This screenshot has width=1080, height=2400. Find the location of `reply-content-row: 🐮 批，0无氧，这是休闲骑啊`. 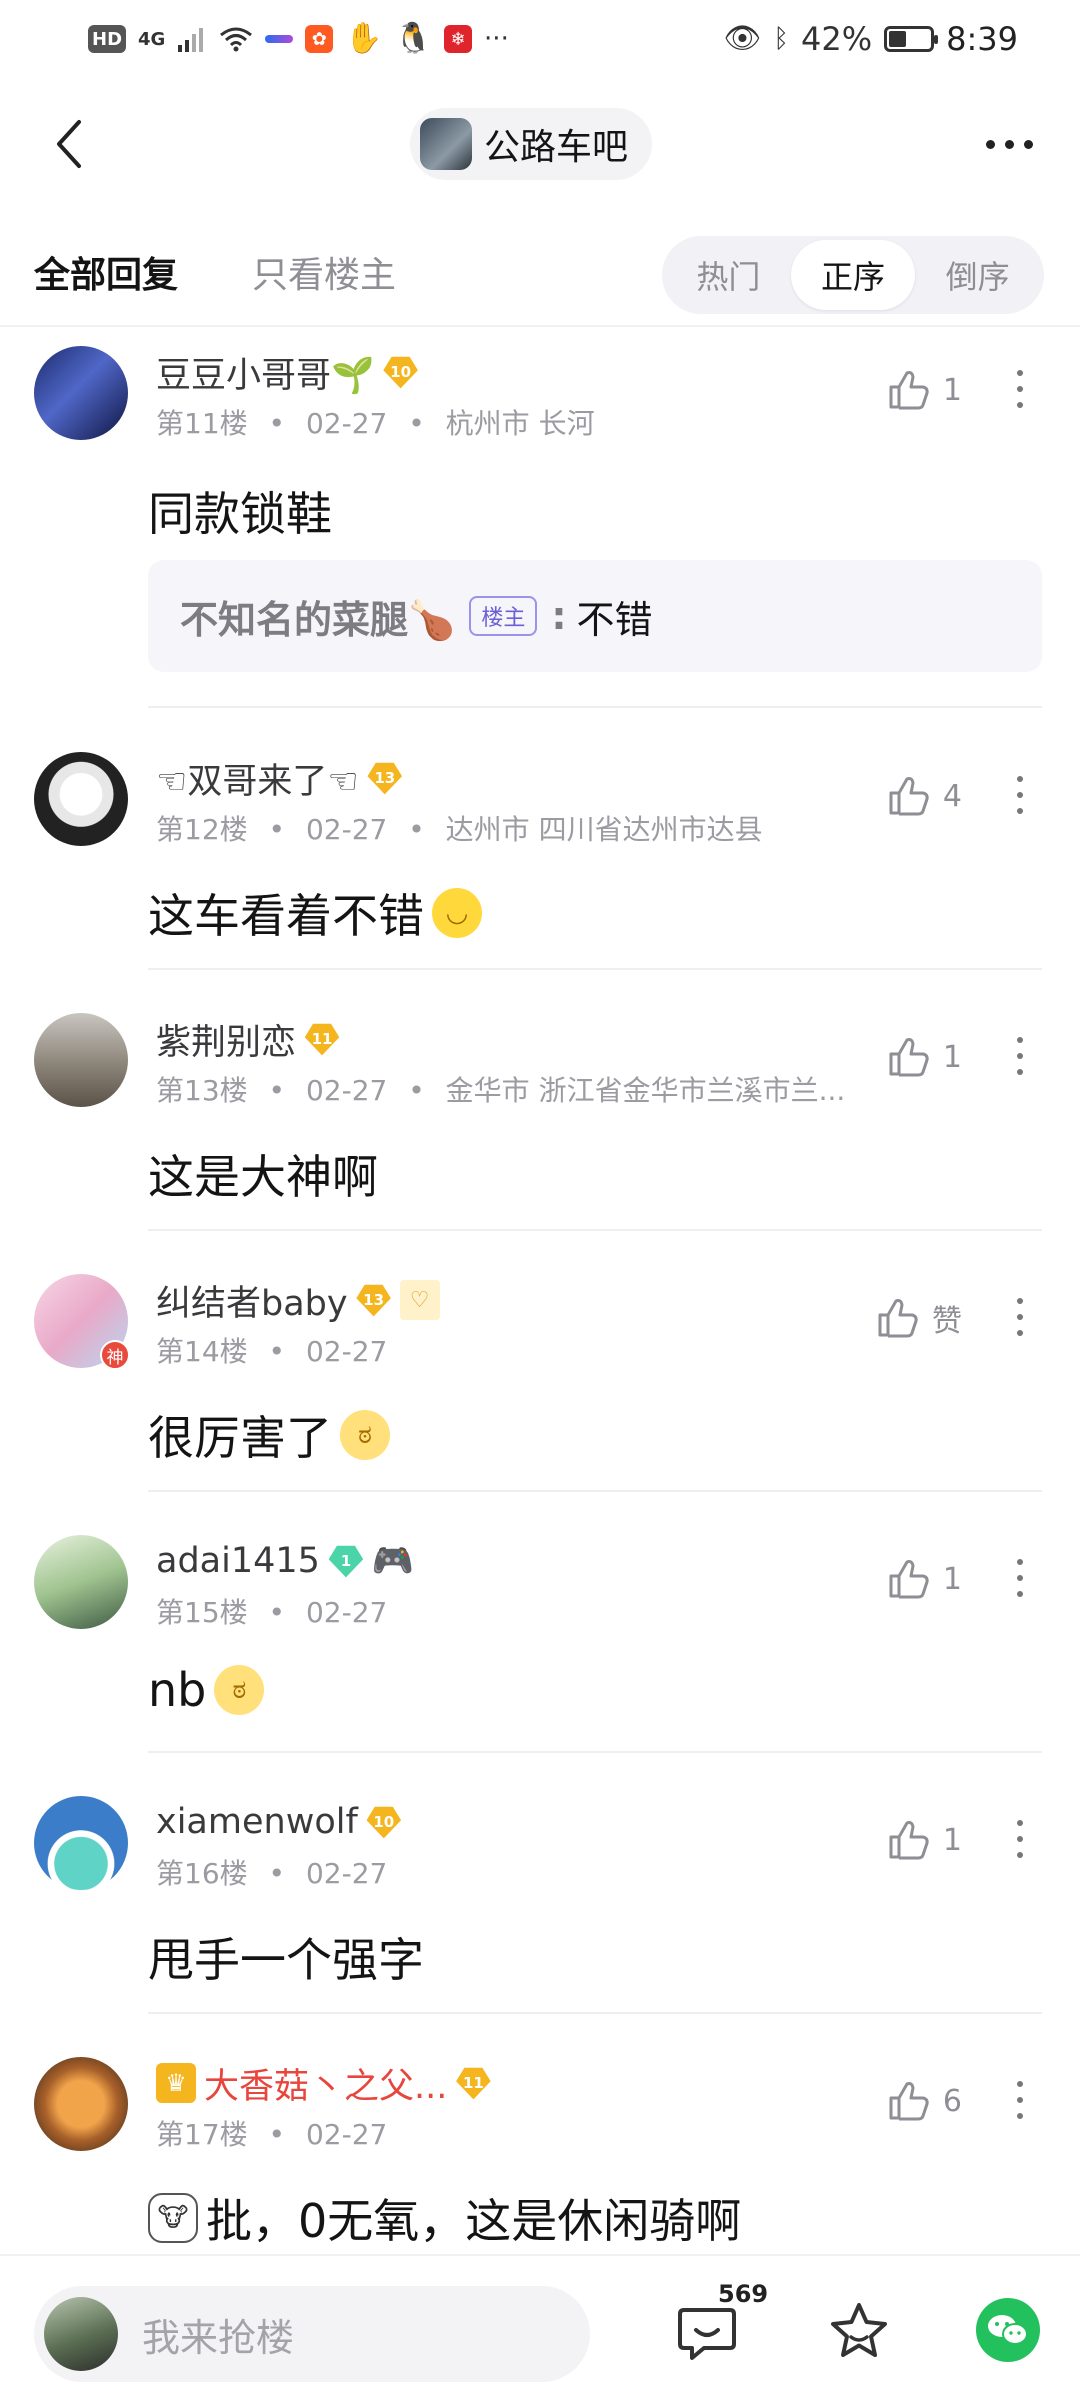

reply-content-row: 🐮 批，0无氧，这是休闲骑啊 is located at coordinates (444, 2218).